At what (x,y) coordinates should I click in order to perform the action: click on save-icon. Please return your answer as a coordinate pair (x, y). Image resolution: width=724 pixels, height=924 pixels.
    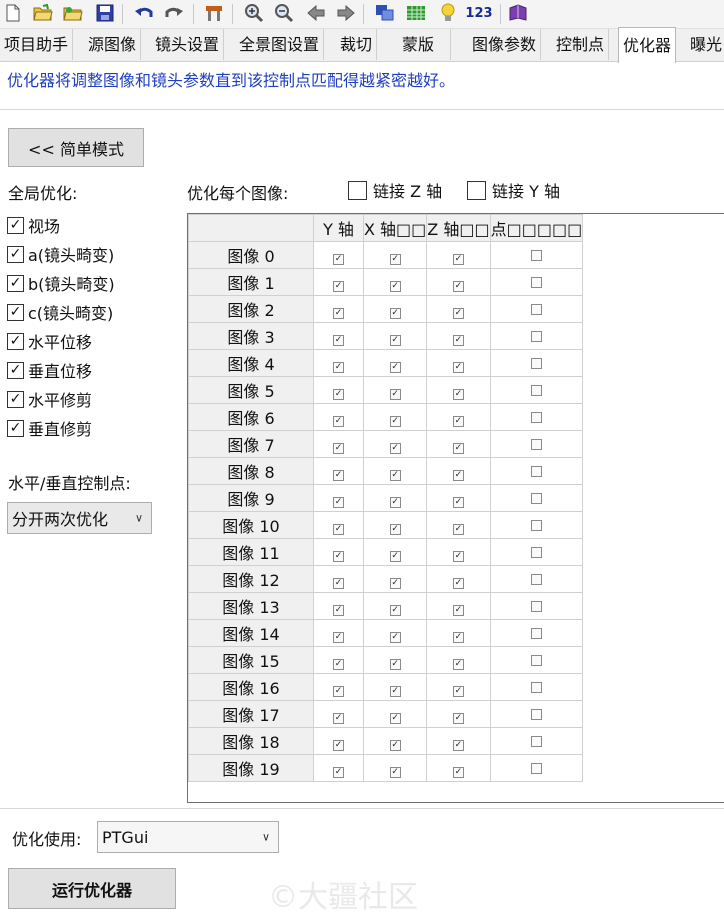
    Looking at the image, I should click on (105, 13).